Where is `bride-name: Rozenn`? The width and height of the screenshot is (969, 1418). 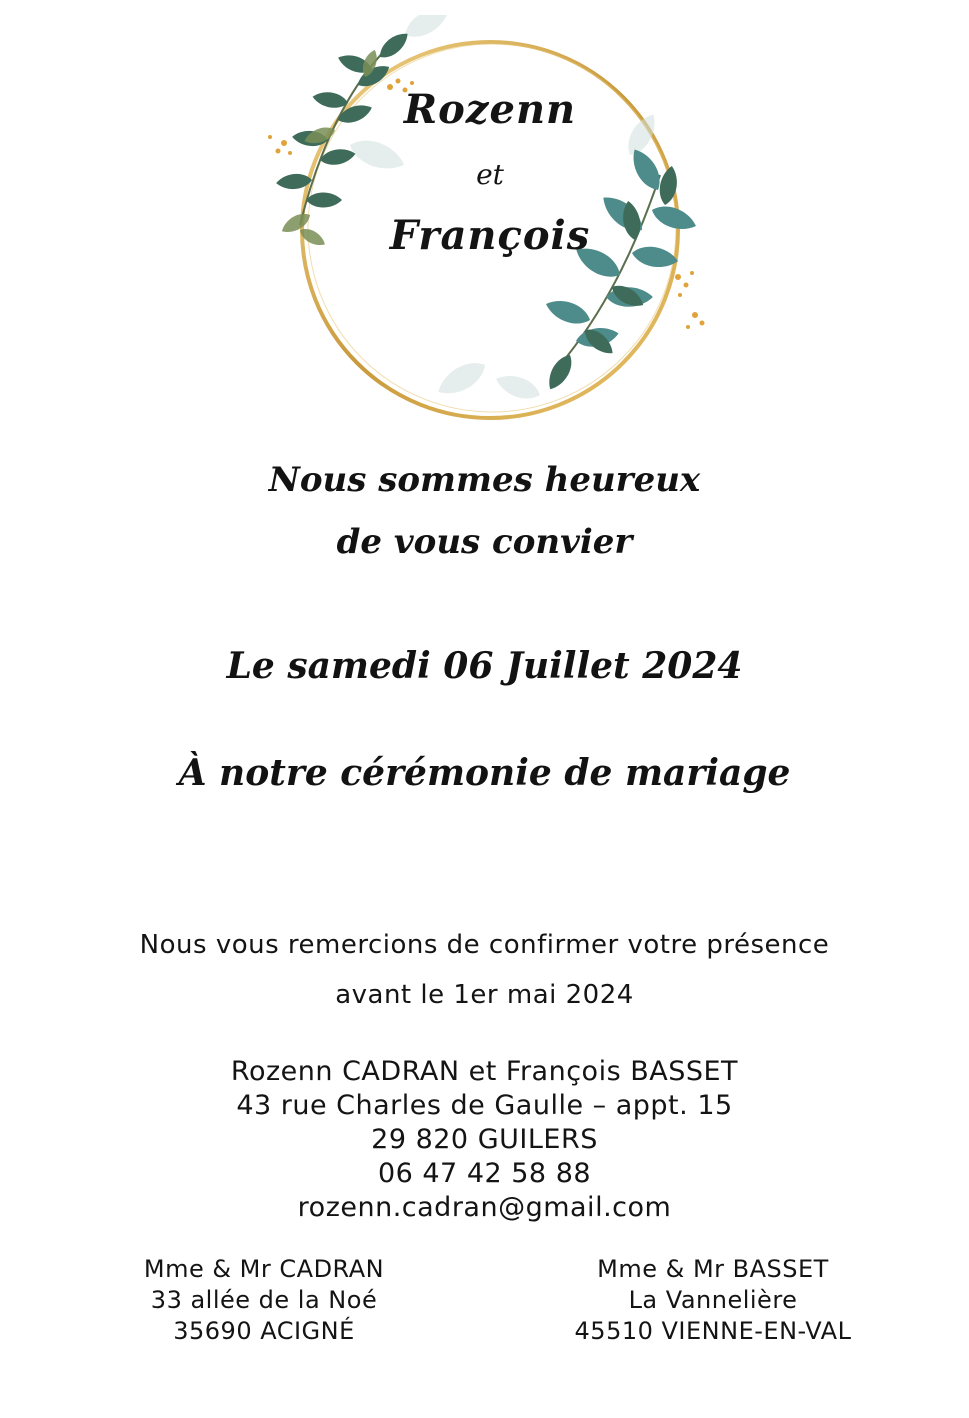
bride-name: Rozenn is located at coordinates (490, 109).